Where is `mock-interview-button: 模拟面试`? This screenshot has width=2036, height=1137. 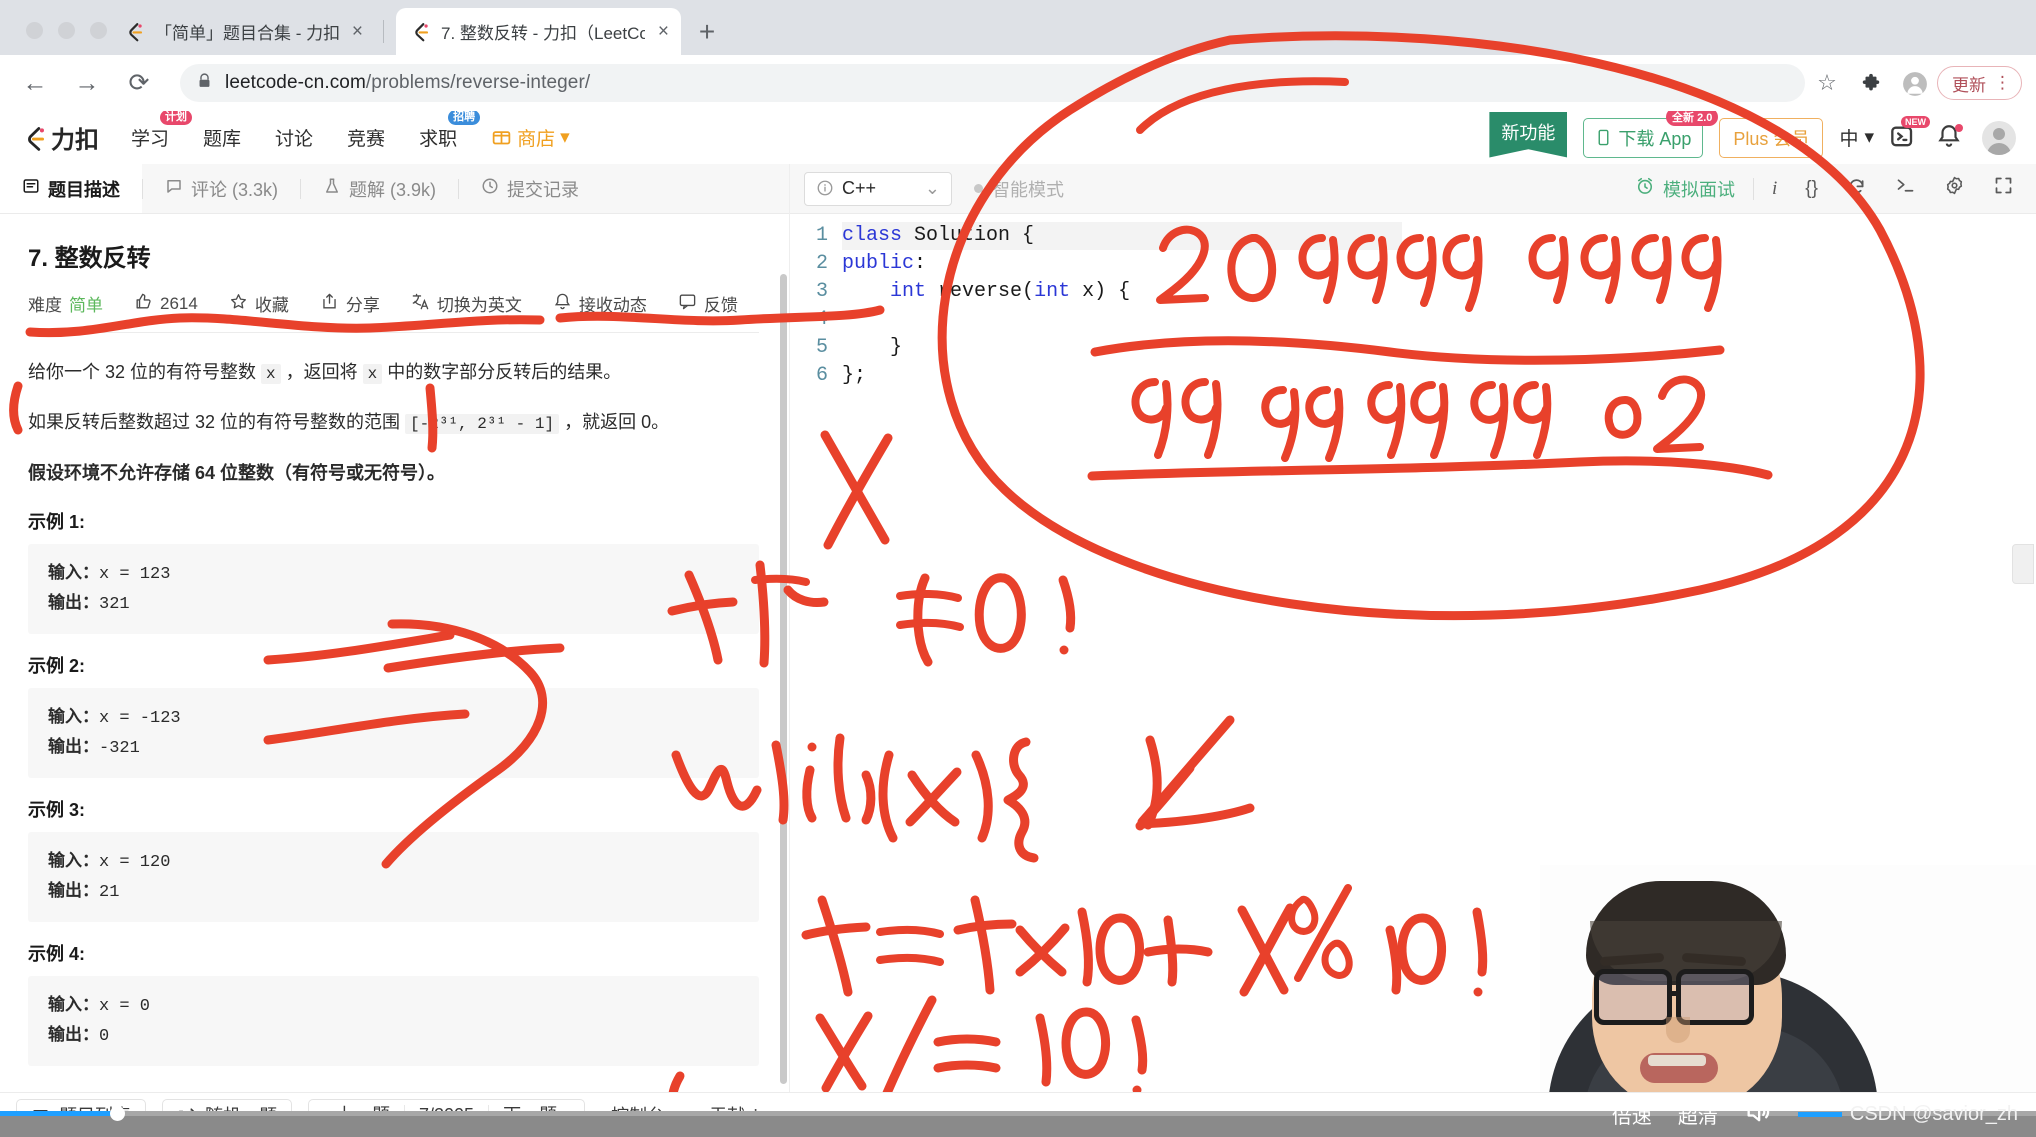
mock-interview-button: 模拟面试 is located at coordinates (1685, 189).